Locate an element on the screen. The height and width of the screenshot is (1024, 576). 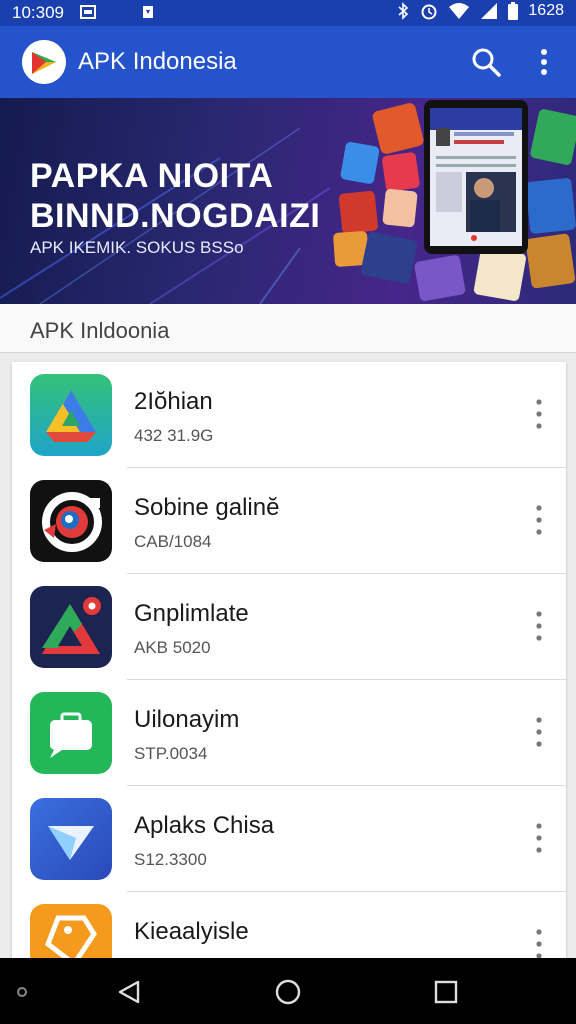
app-meta: CAB/1084 is located at coordinates (173, 541).